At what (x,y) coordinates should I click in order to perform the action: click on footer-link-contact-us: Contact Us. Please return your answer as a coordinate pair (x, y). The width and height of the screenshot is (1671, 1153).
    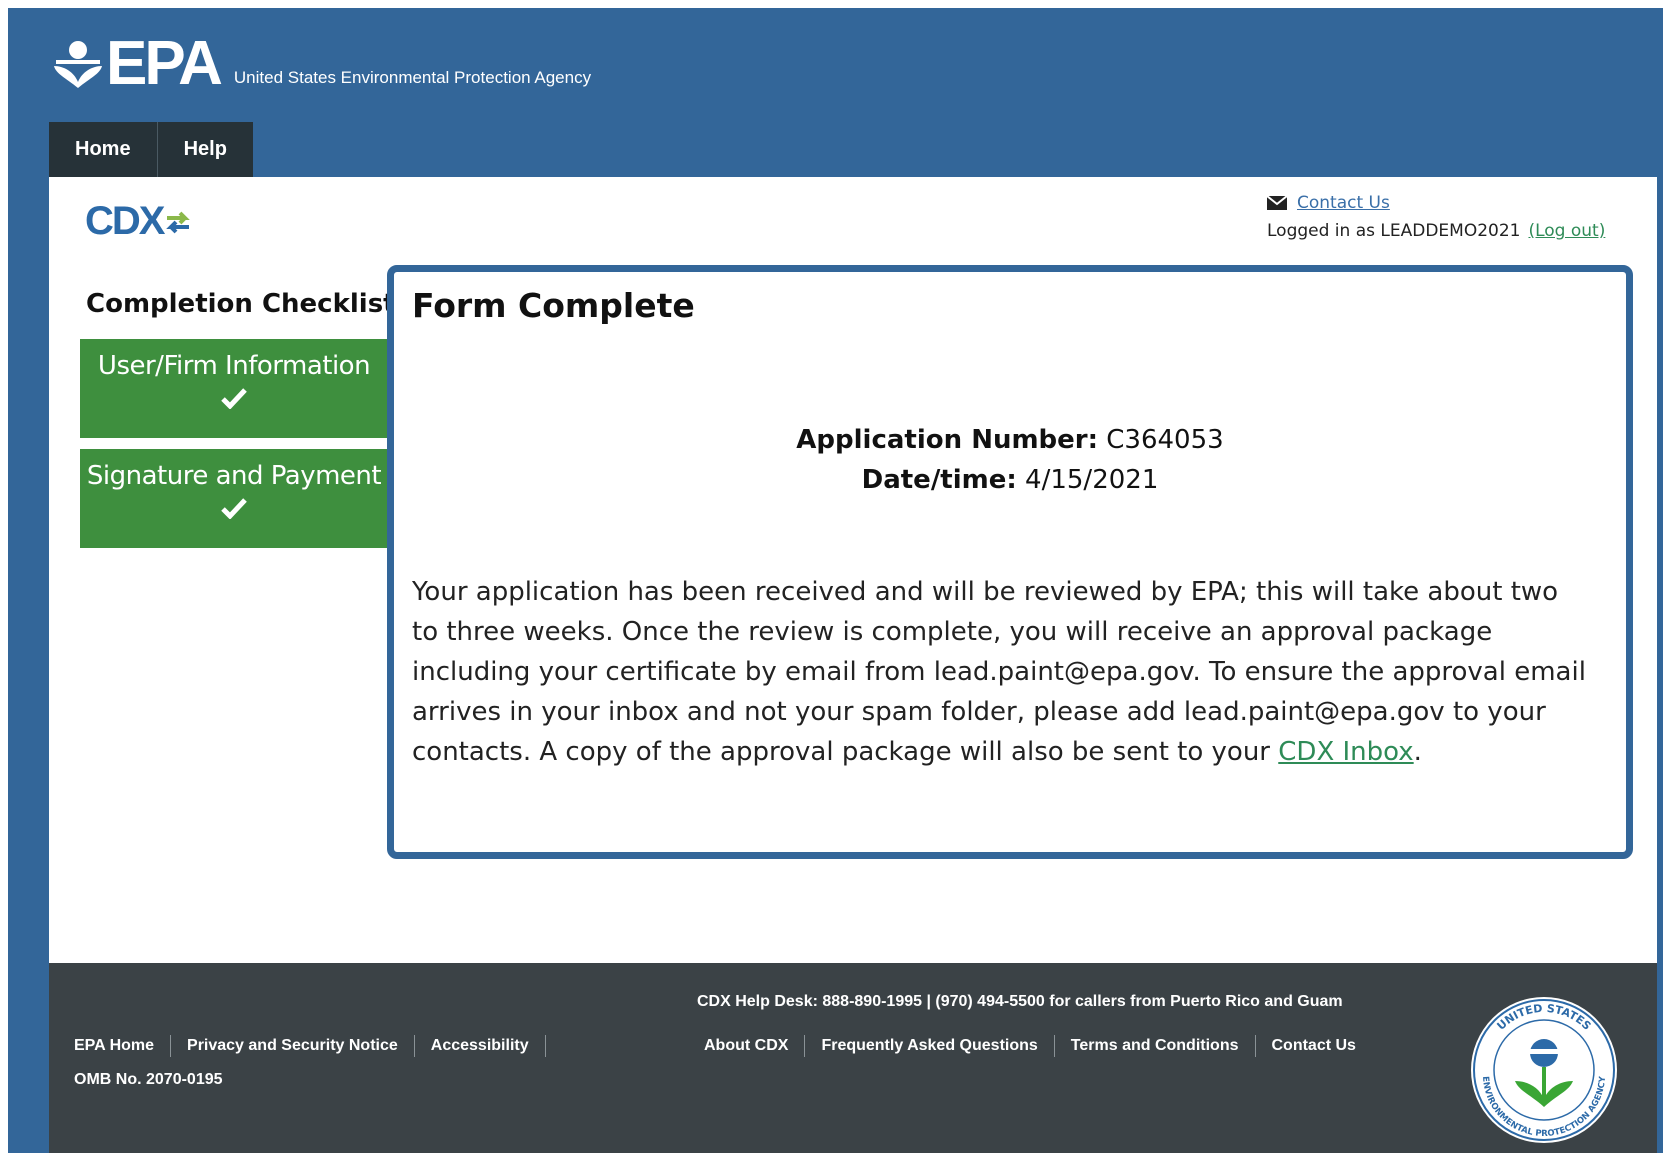
    Looking at the image, I should click on (1314, 1046).